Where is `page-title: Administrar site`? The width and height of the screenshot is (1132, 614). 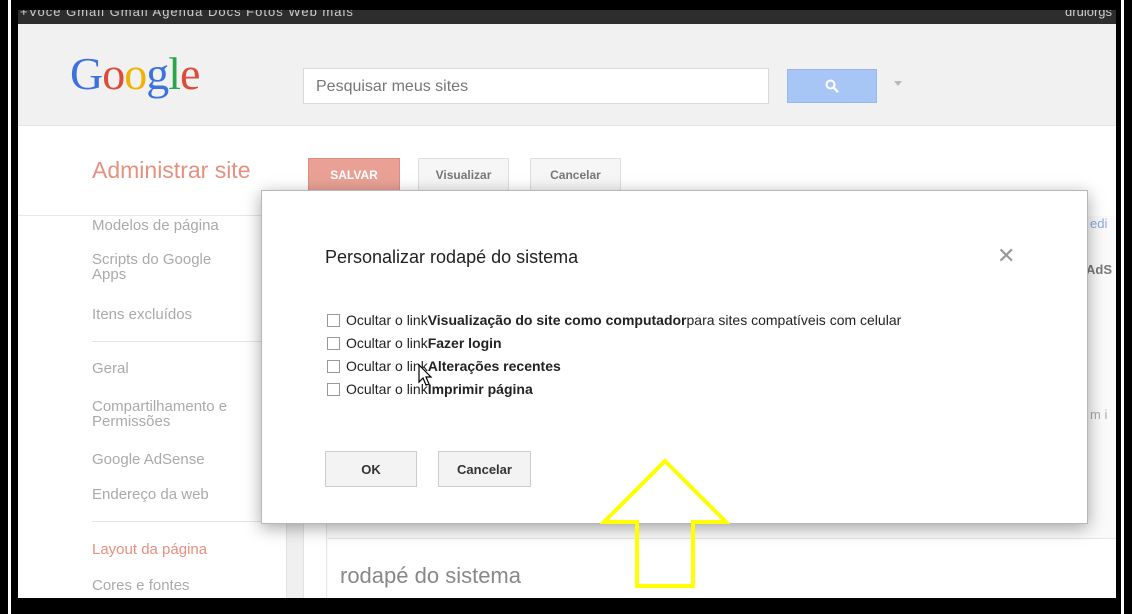
page-title: Administrar site is located at coordinates (171, 170).